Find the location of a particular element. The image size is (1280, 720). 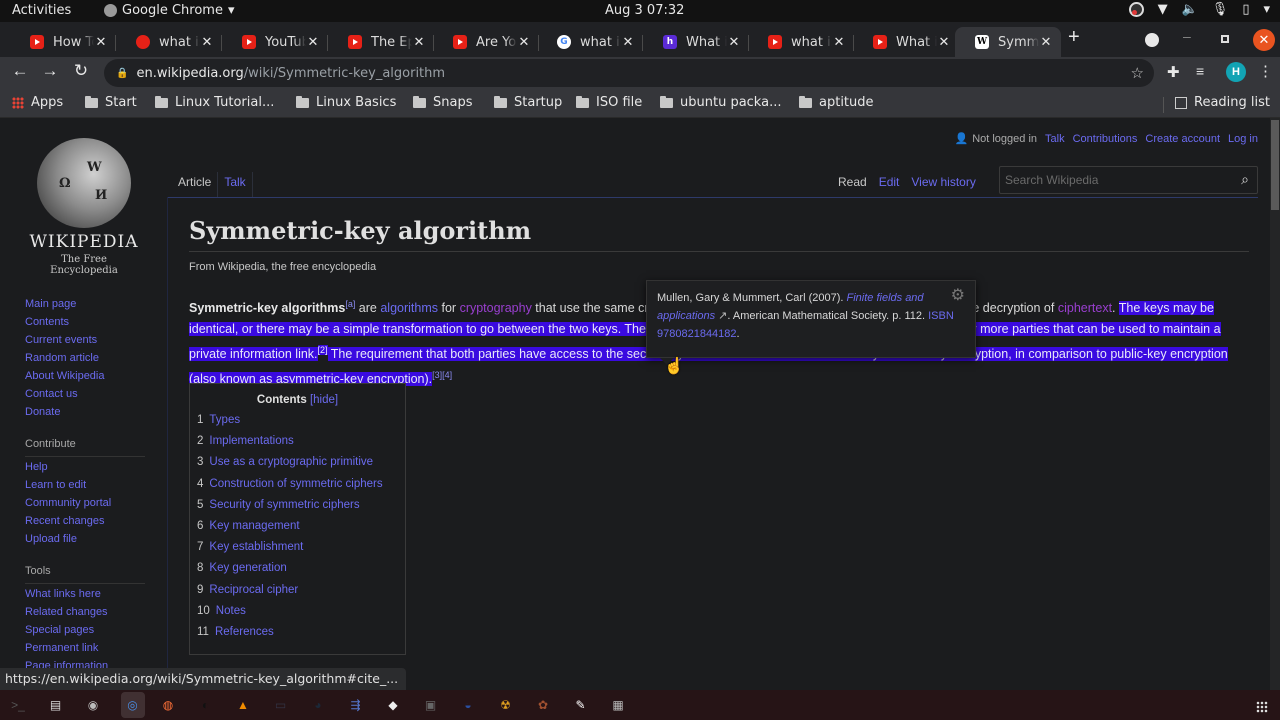

bookmark-folder: Linux Basics is located at coordinates (346, 102).